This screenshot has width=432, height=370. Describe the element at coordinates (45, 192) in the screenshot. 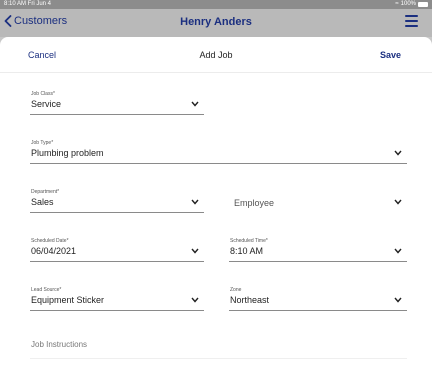

I see `department-label: Department*` at that location.